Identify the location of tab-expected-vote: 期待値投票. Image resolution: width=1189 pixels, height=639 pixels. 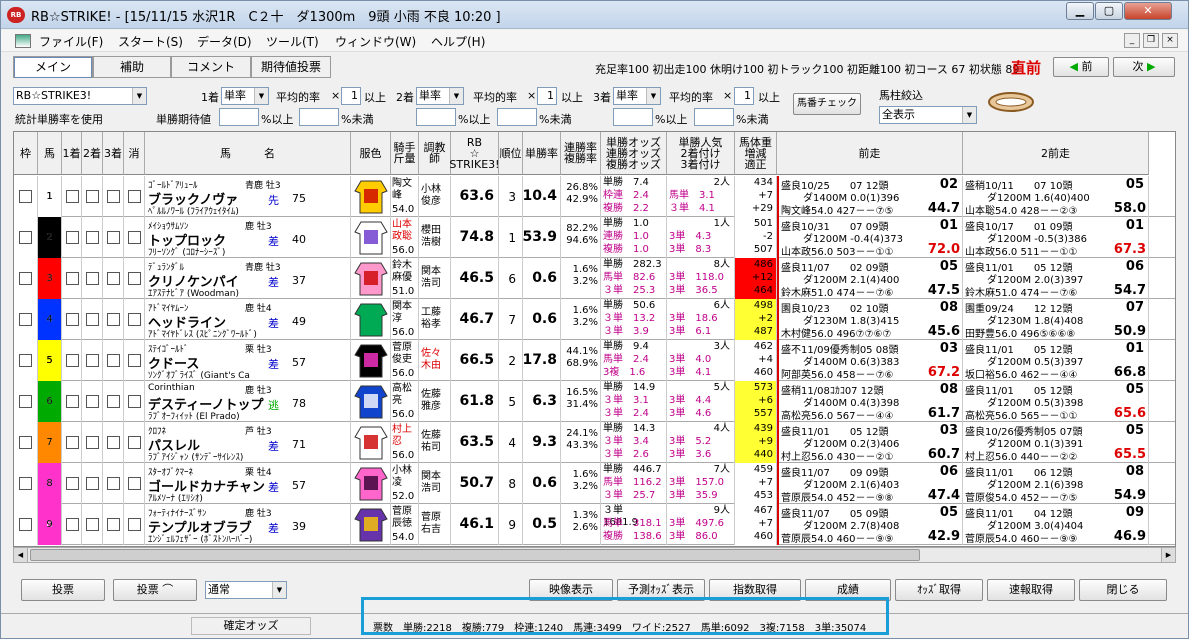
(291, 67).